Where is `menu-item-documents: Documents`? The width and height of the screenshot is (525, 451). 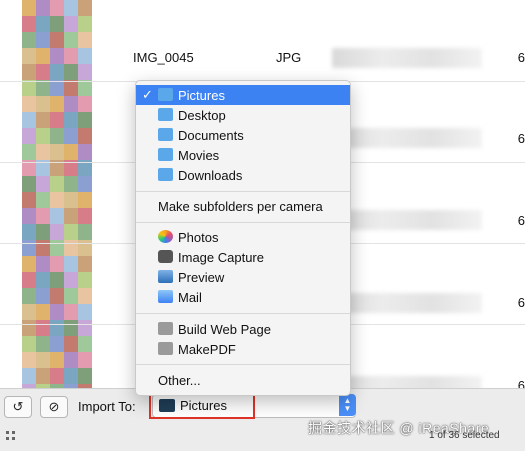 menu-item-documents: Documents is located at coordinates (243, 135).